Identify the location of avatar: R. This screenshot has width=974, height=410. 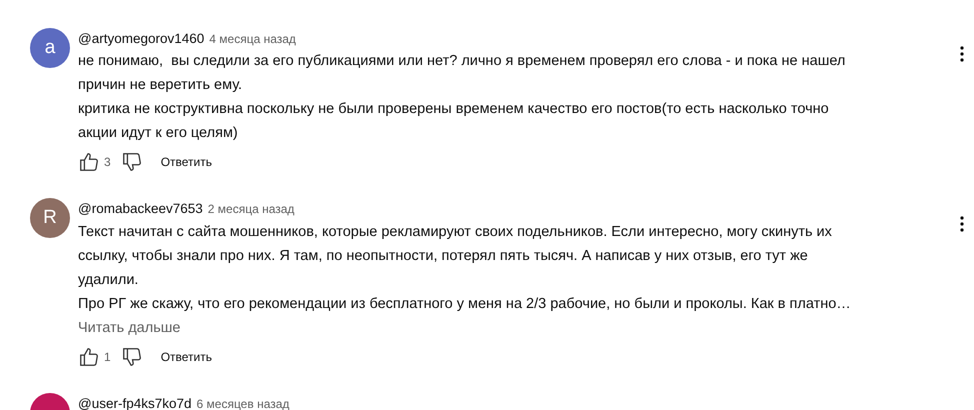
(50, 218).